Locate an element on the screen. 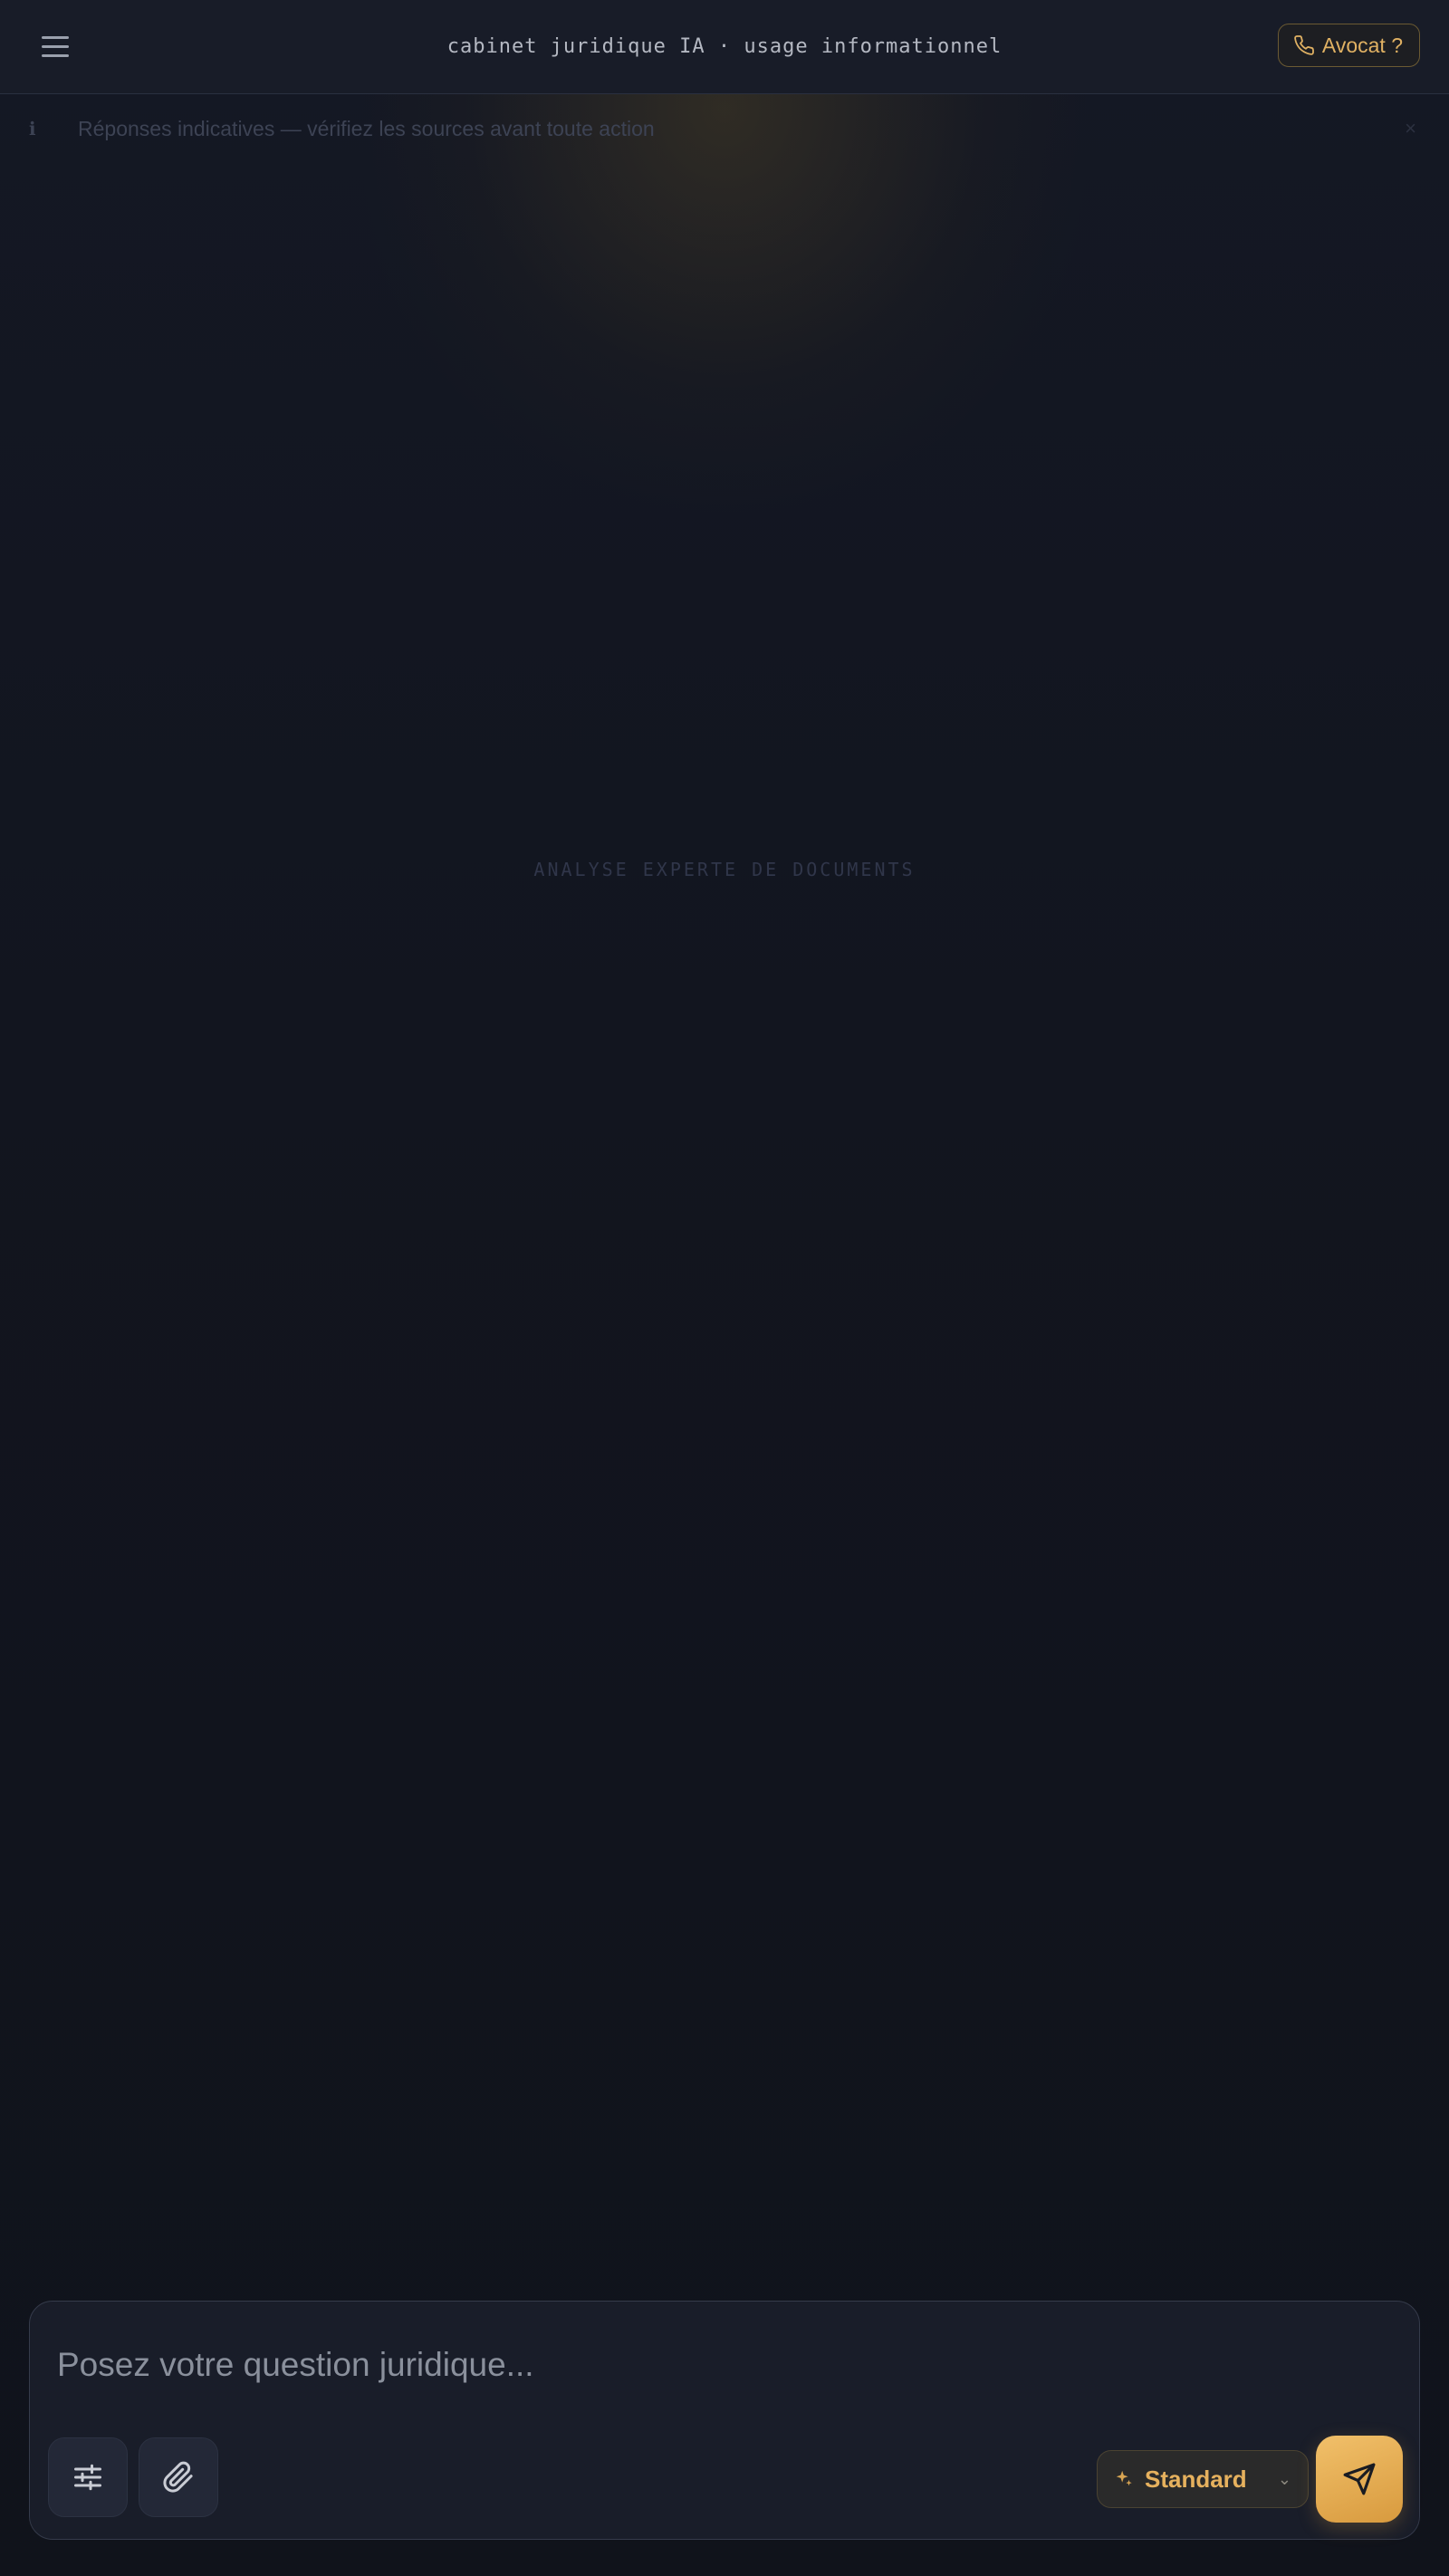 This screenshot has width=1449, height=2576. paperclip-icon is located at coordinates (178, 2477).